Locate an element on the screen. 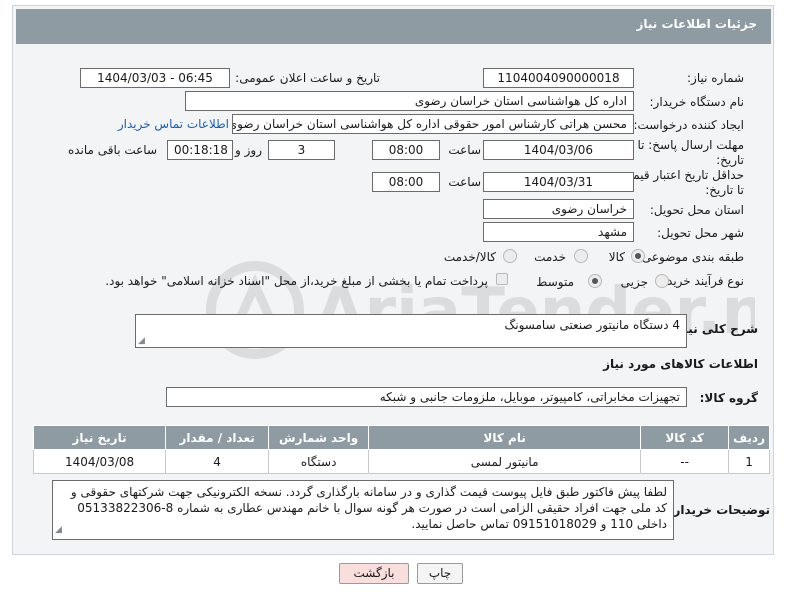 This screenshot has height=598, width=788. print-button: چاپ is located at coordinates (440, 573).